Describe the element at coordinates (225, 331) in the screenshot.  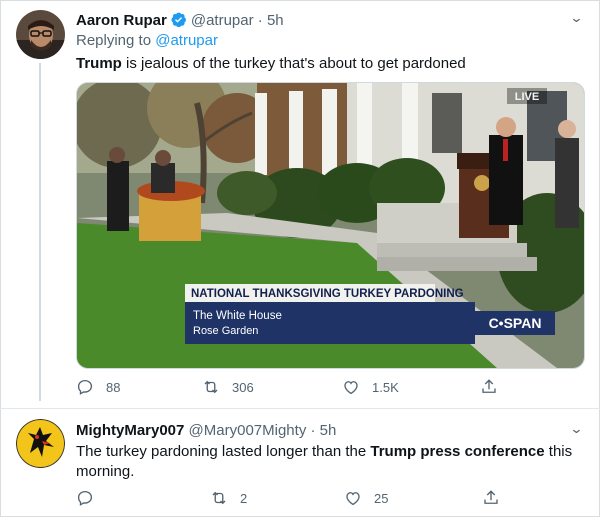
I see `banner-line2: Rose Garden` at that location.